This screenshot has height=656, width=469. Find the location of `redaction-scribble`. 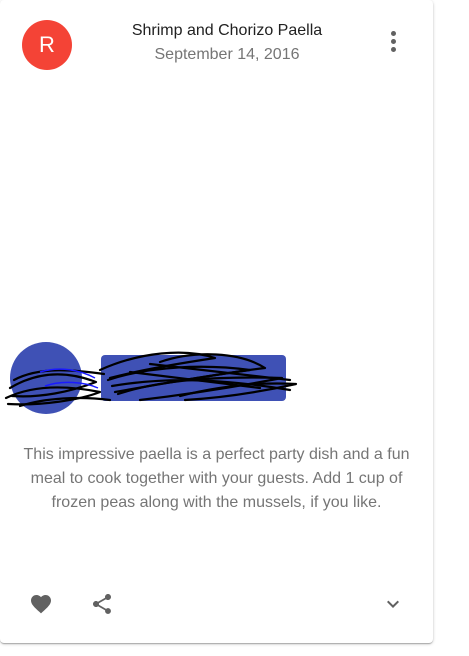

redaction-scribble is located at coordinates (151, 378).